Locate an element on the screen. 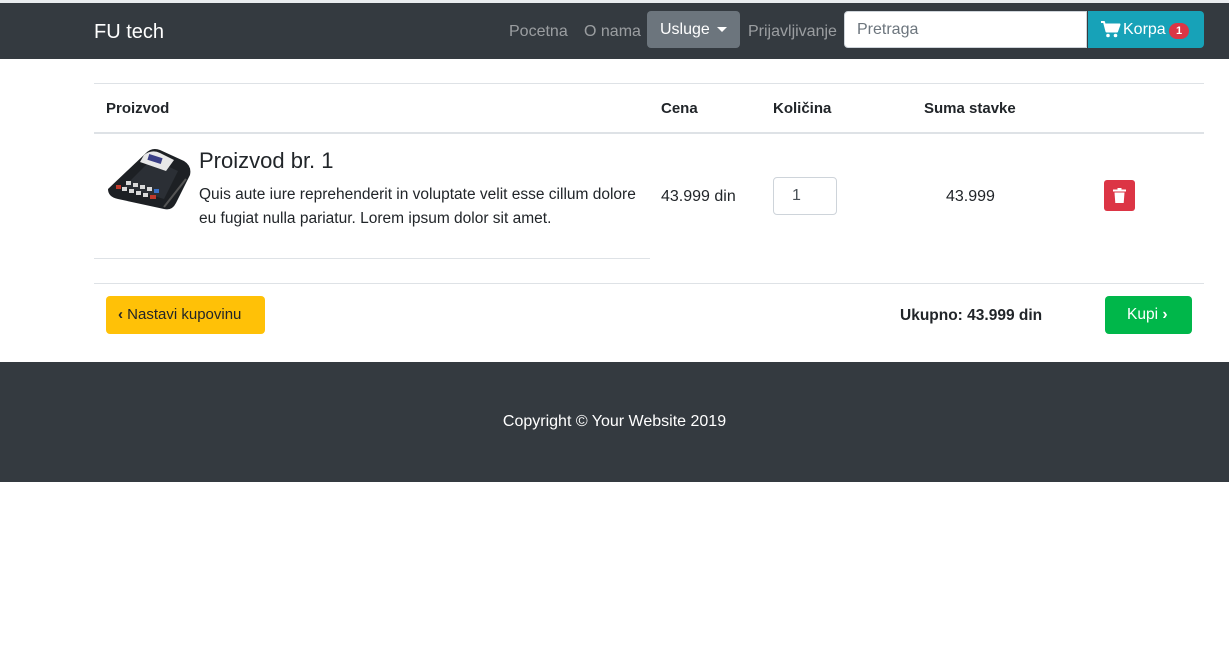 The width and height of the screenshot is (1229, 672). cart-count-badge: 1 is located at coordinates (1179, 31).